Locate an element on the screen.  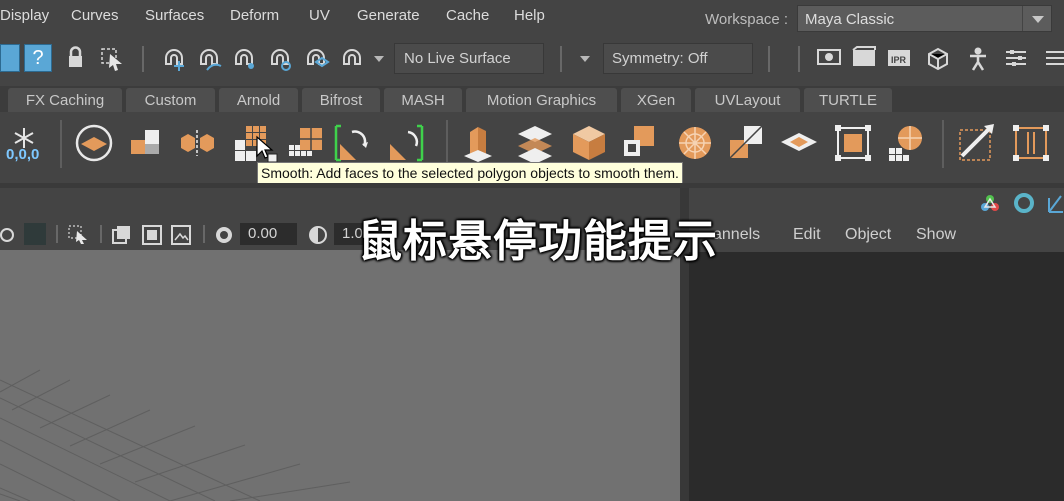
gamma-icon is located at coordinates (318, 237).